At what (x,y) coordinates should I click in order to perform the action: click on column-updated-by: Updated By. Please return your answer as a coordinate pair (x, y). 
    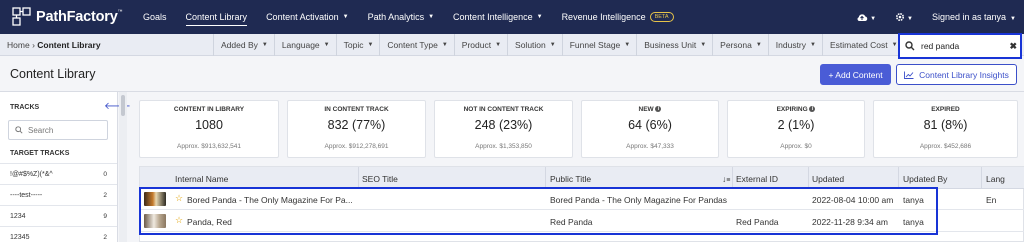
    Looking at the image, I should click on (925, 179).